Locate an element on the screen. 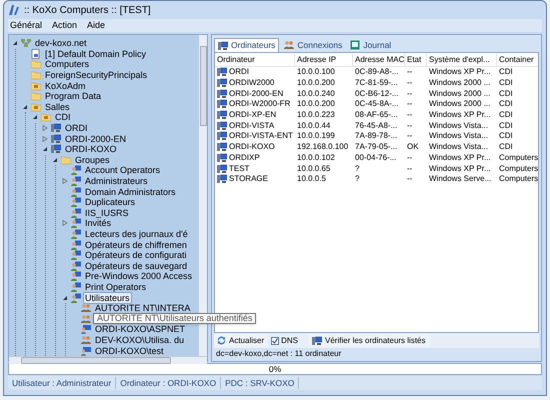 The height and width of the screenshot is (400, 550). status-text: PDC : SRV-KOXO is located at coordinates (260, 383).